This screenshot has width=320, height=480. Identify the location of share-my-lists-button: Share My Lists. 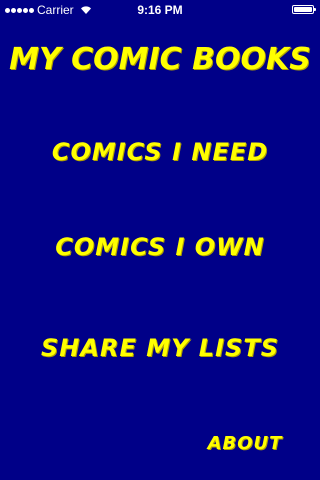
(160, 348).